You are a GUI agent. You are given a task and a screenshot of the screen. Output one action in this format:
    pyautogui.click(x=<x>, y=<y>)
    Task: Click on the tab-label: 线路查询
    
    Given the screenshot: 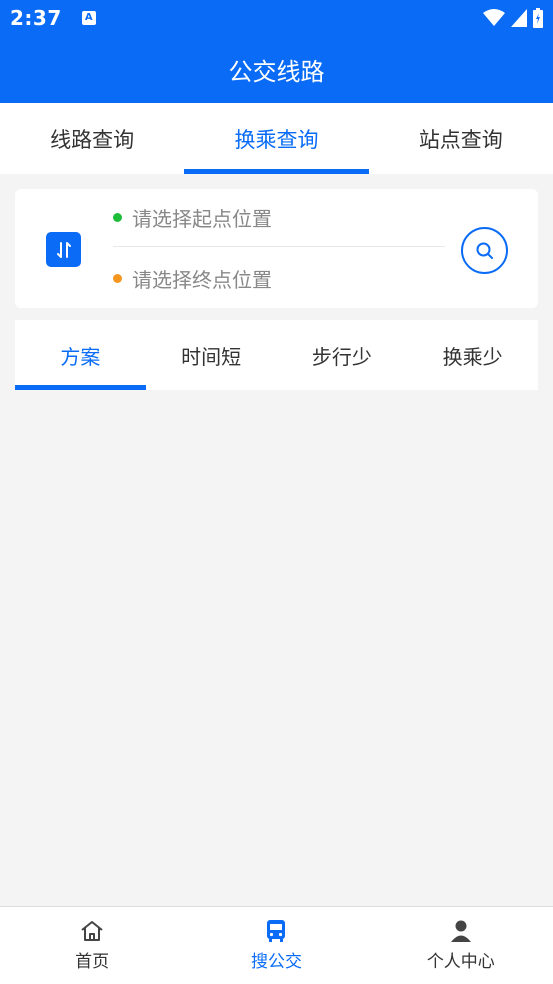 What is the action you would take?
    pyautogui.click(x=92, y=139)
    